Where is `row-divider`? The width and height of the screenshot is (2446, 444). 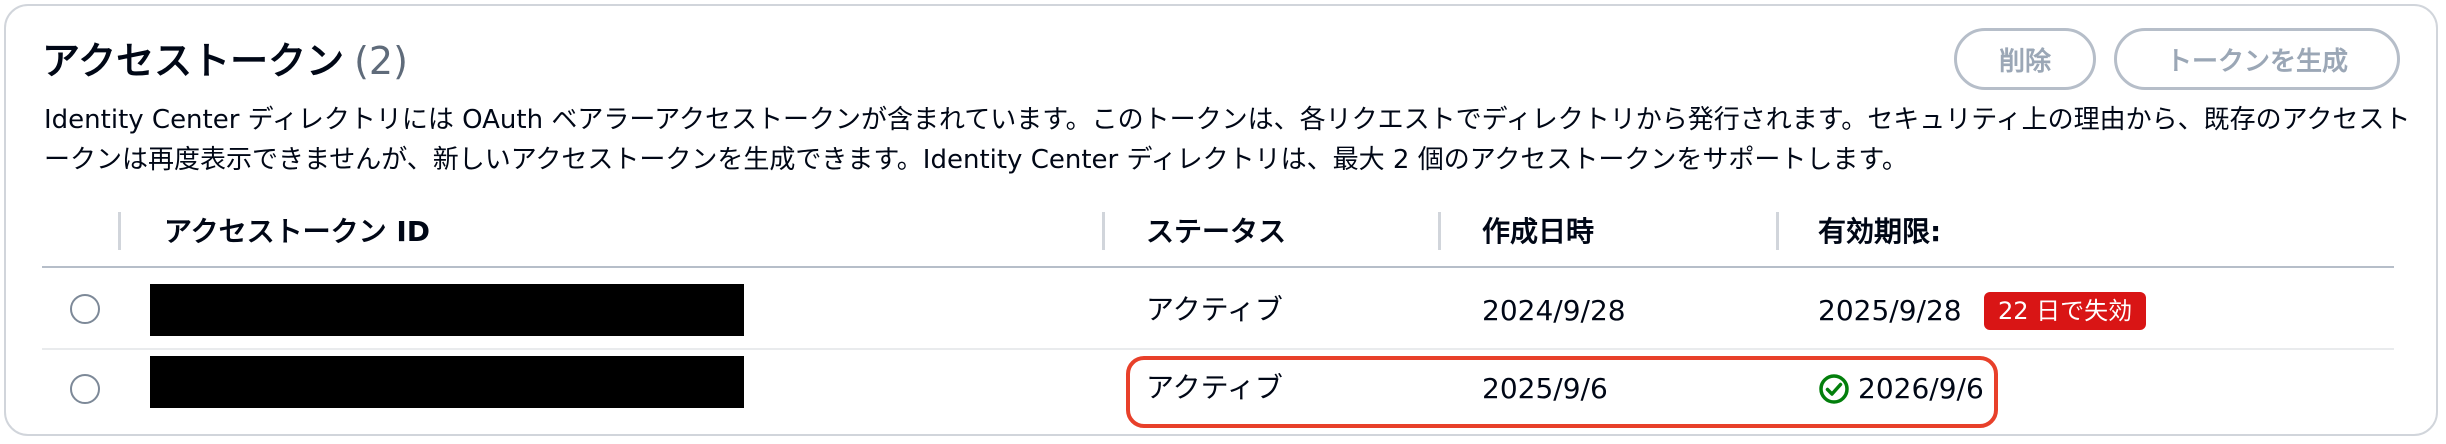
row-divider is located at coordinates (1218, 349).